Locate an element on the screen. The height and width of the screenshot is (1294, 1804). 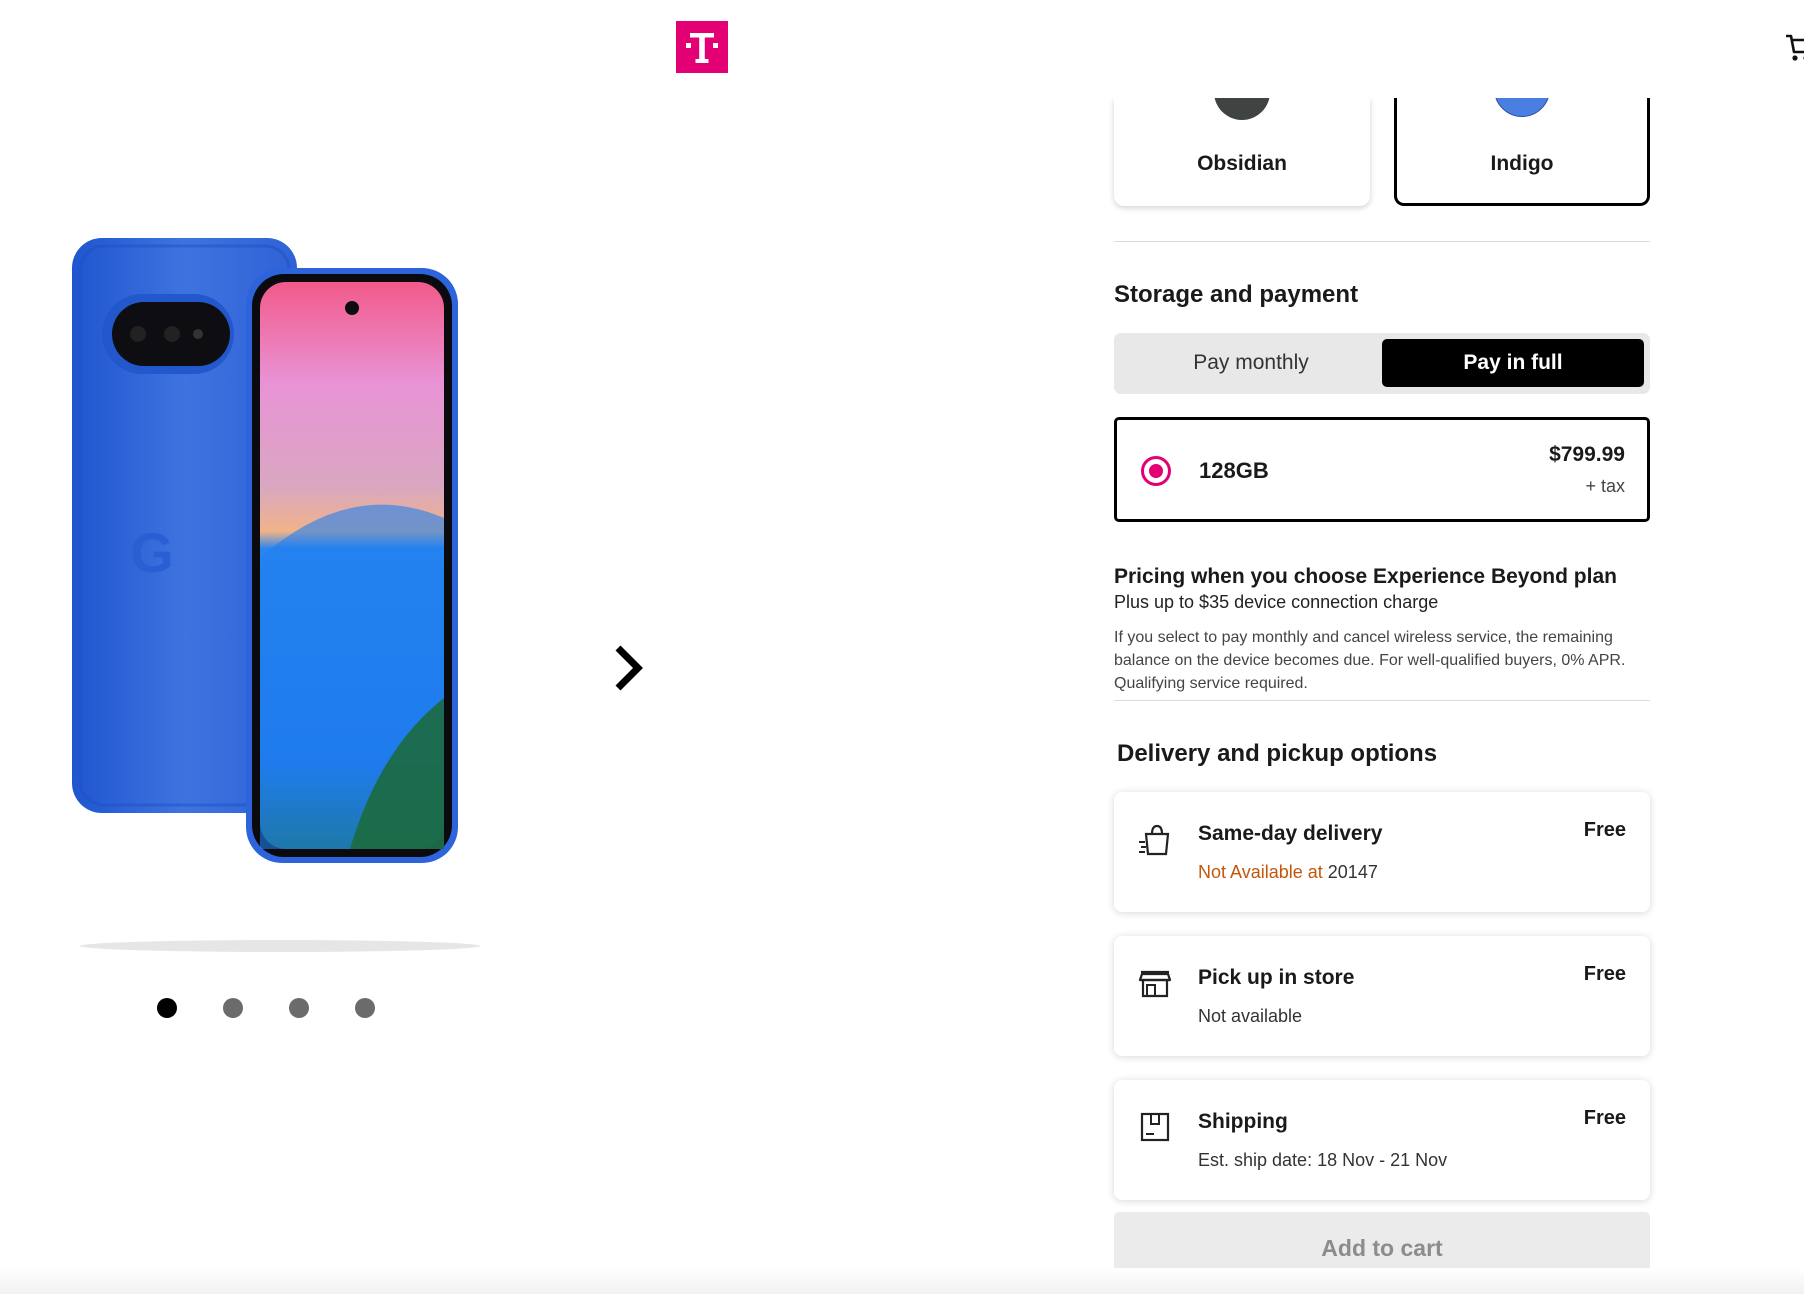
radio-selected-icon is located at coordinates (1156, 471).